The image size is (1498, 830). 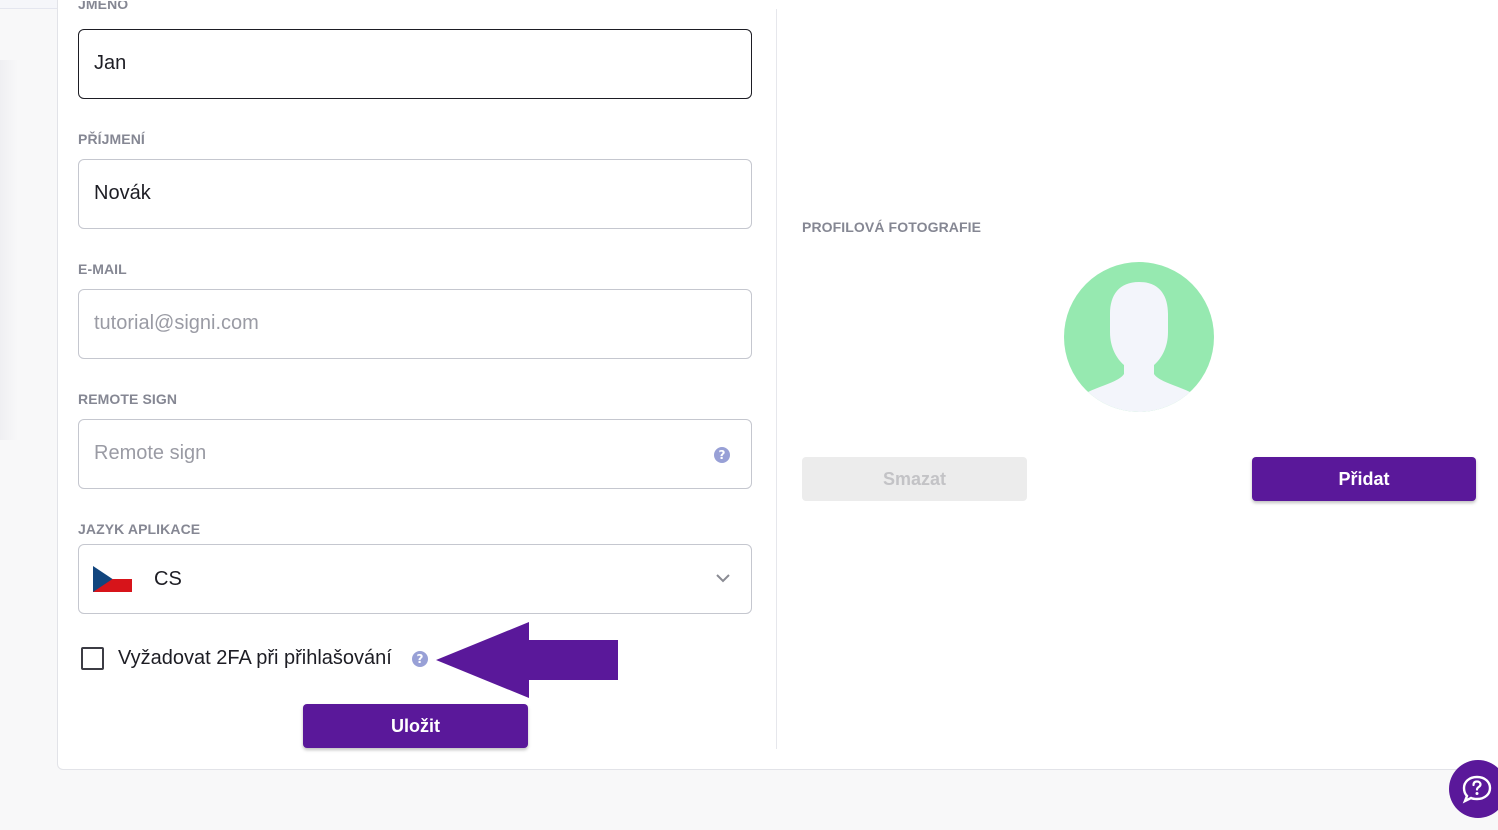 What do you see at coordinates (415, 64) in the screenshot?
I see `first-name-field: Jan` at bounding box center [415, 64].